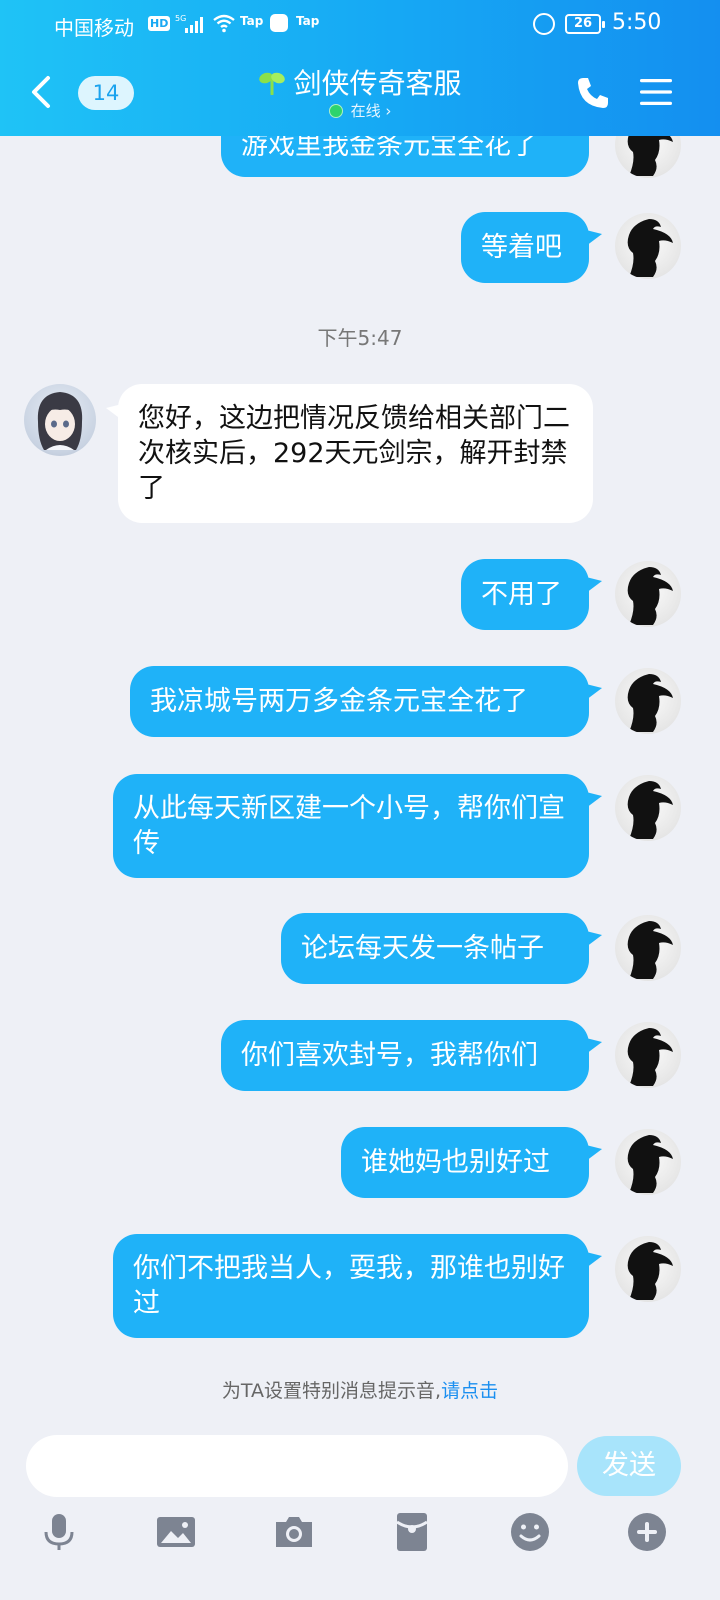 This screenshot has height=1600, width=720. What do you see at coordinates (656, 92) in the screenshot?
I see `menu-icon` at bounding box center [656, 92].